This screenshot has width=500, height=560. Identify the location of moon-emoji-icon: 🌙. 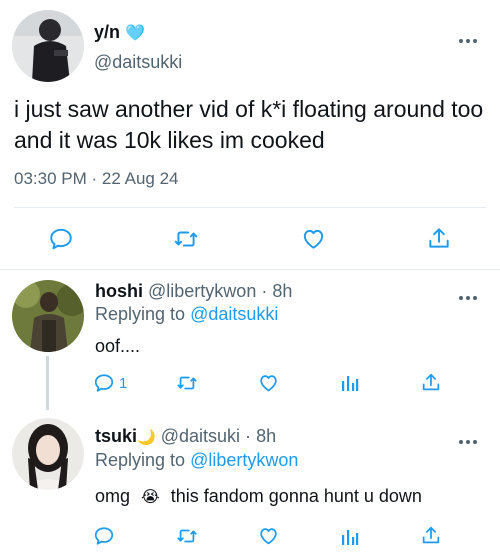
(146, 437).